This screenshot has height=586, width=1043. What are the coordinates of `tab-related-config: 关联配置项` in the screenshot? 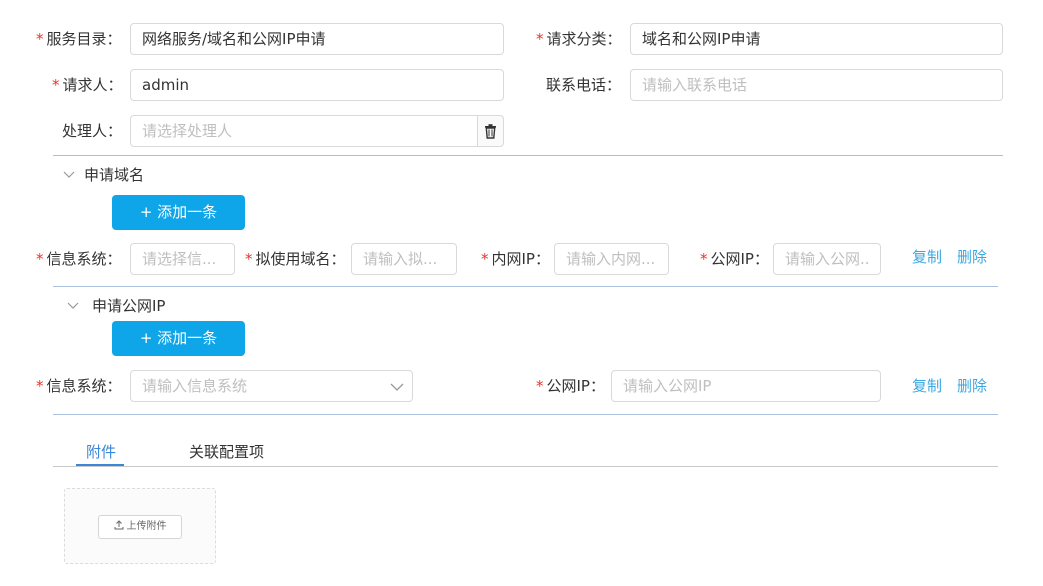 It's located at (226, 452).